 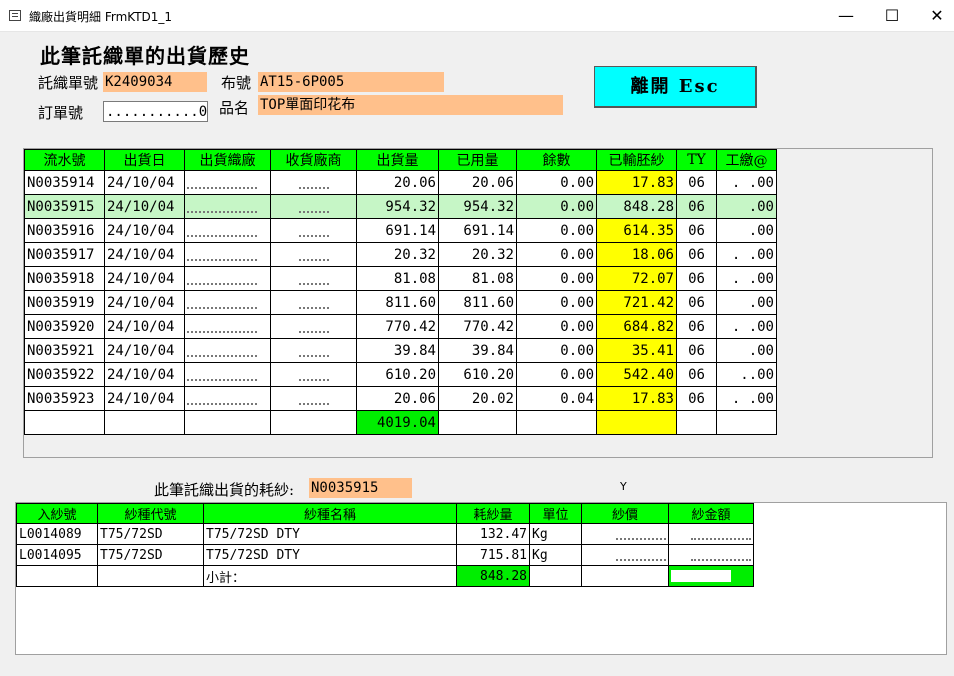 I want to click on yarn-input-cell: 35.41, so click(x=636, y=350).